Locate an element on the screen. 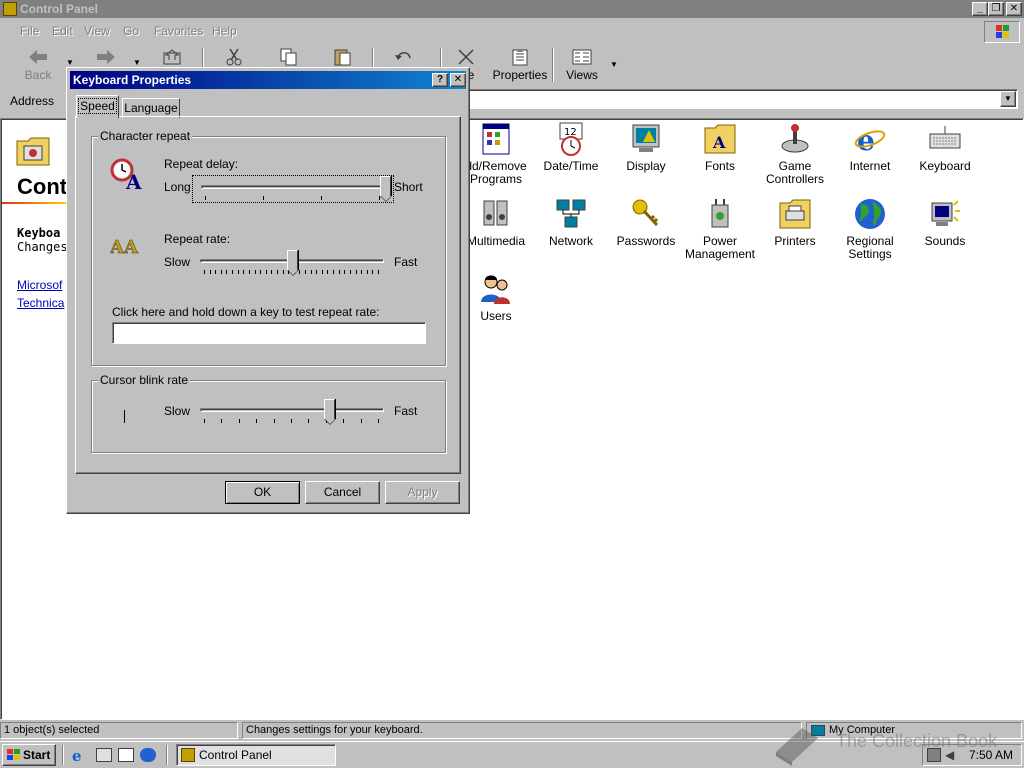 Image resolution: width=1024 pixels, height=768 pixels. back-label: Back is located at coordinates (38, 75).